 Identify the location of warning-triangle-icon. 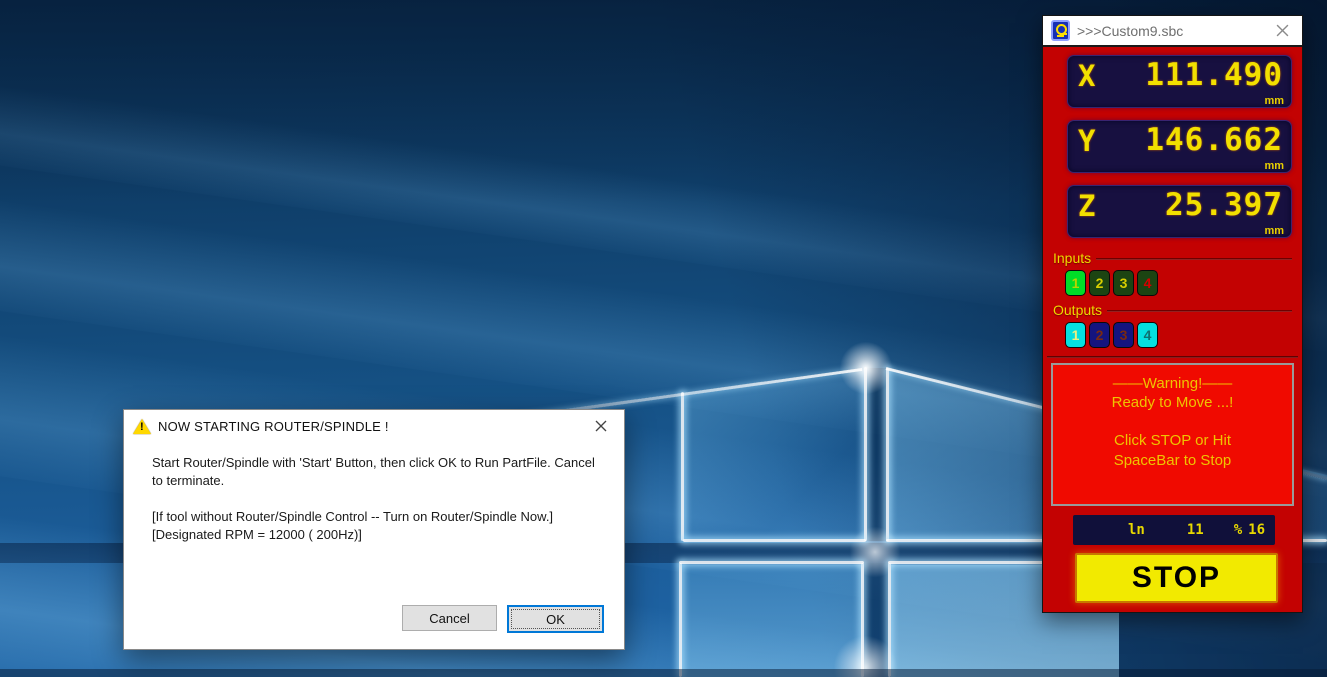
(142, 426).